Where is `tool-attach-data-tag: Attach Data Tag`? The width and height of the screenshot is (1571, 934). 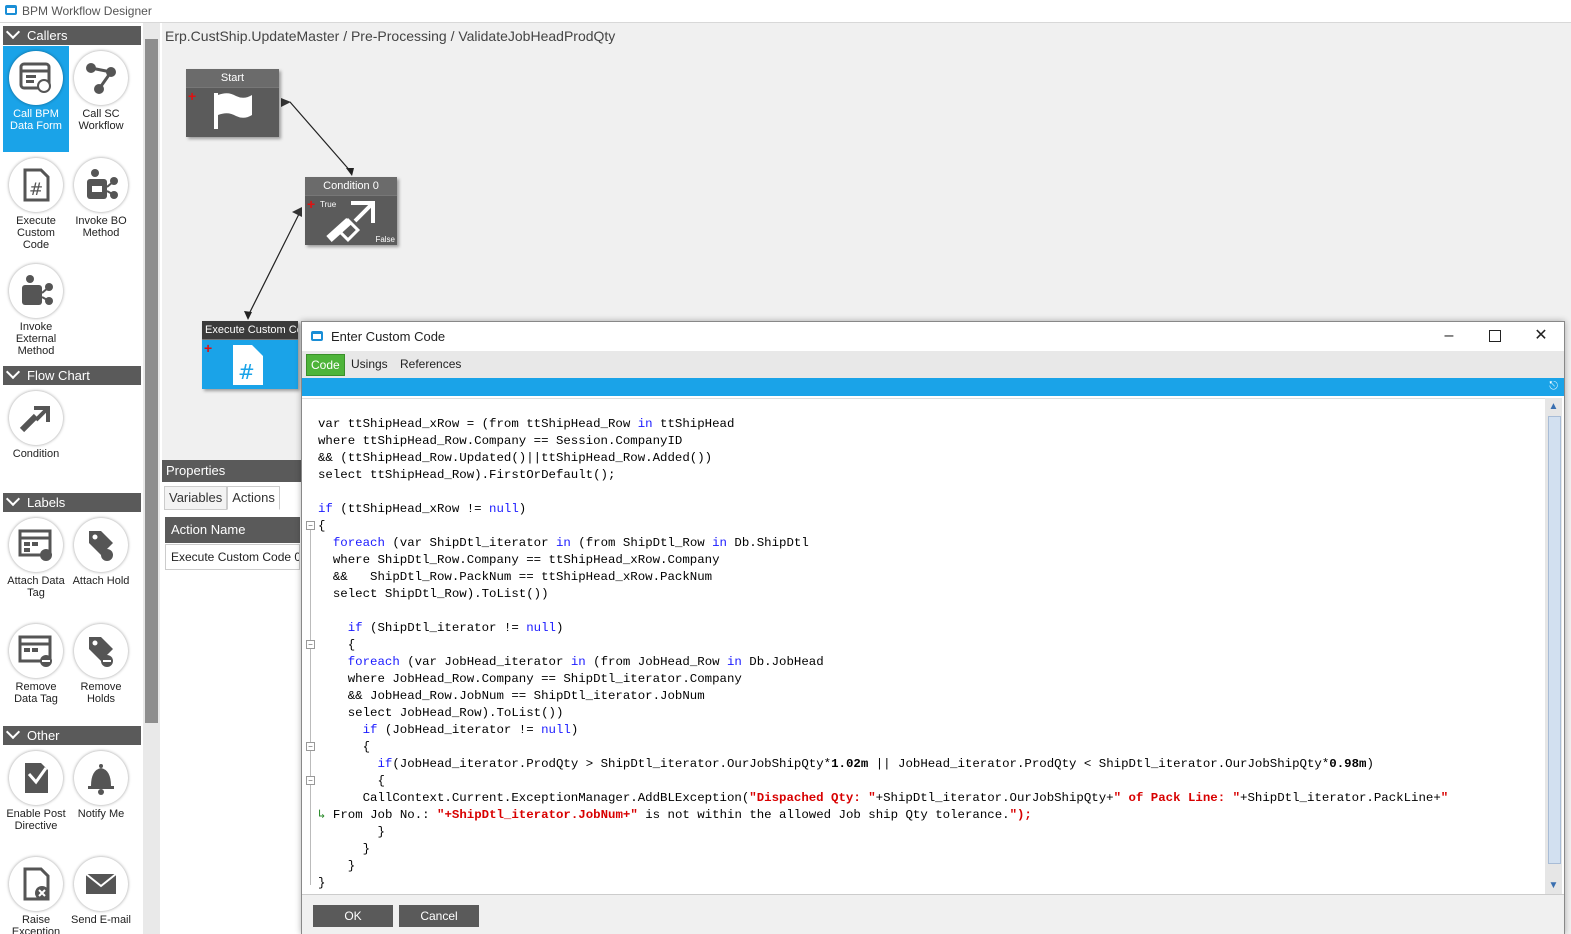
tool-attach-data-tag: Attach Data Tag is located at coordinates (36, 566).